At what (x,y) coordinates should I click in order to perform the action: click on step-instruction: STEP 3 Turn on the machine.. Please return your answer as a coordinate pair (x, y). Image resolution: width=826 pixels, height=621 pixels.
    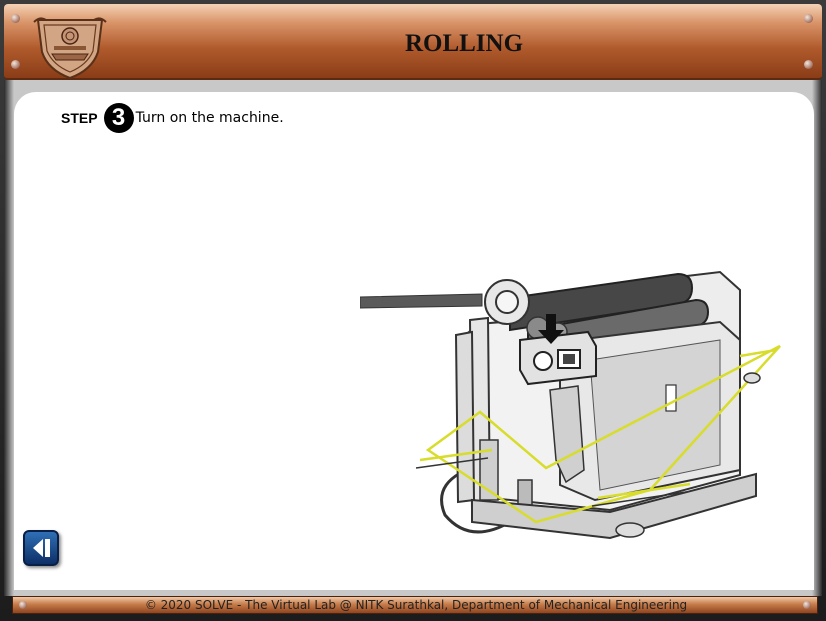
    Looking at the image, I should click on (172, 118).